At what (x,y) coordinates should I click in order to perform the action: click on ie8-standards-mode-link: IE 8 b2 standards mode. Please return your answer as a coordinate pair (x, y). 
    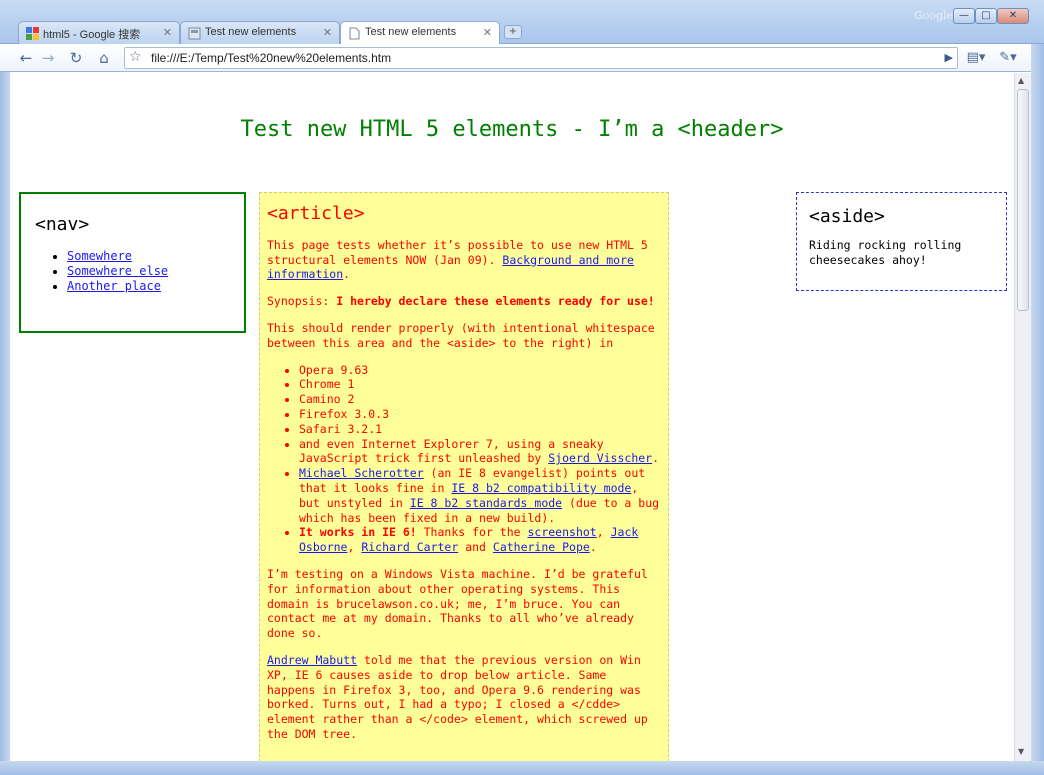
    Looking at the image, I should click on (486, 503).